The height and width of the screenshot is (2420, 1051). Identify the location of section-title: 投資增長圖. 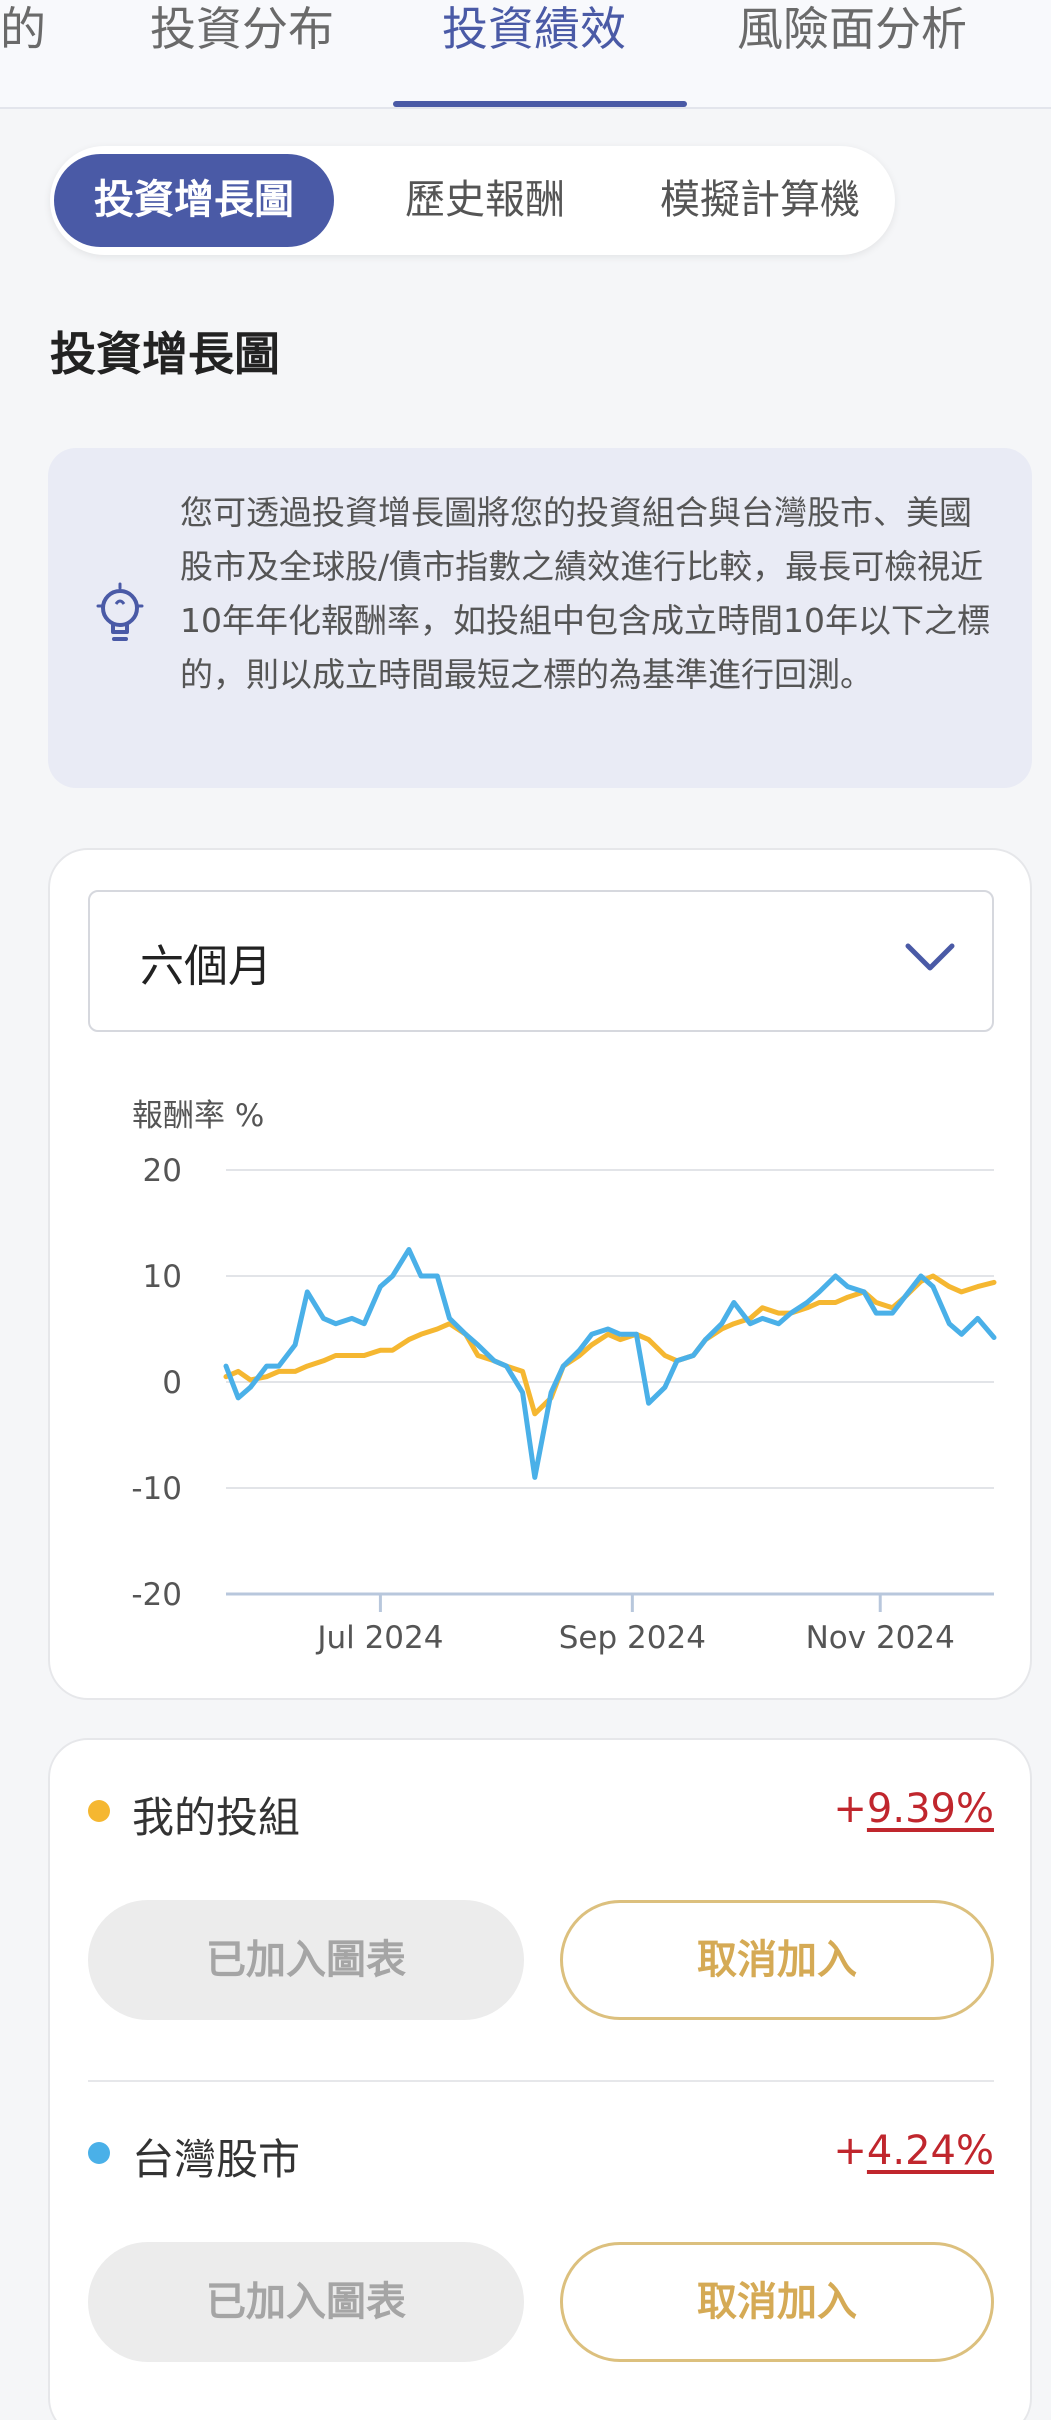
(165, 354).